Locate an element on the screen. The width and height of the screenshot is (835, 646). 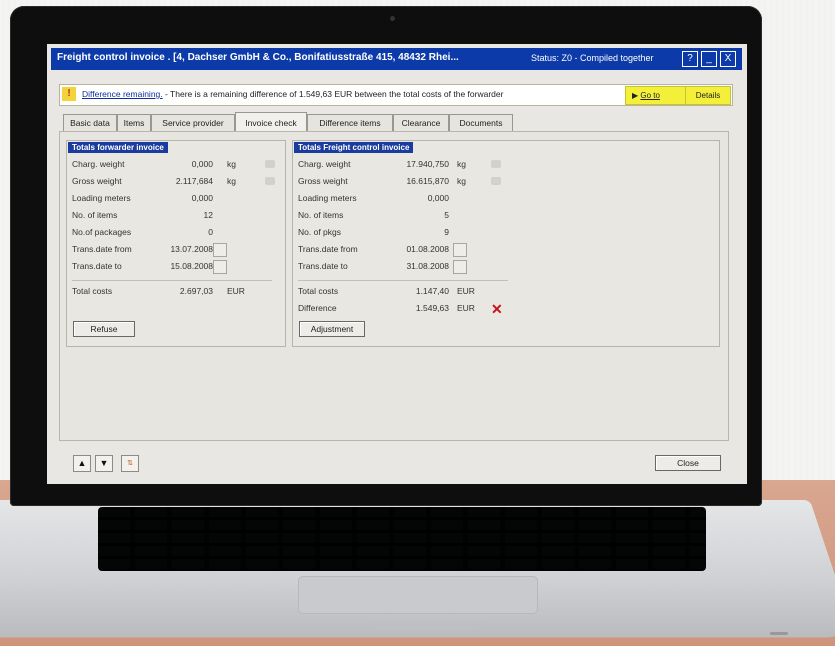
tab-items: Items is located at coordinates (134, 122).